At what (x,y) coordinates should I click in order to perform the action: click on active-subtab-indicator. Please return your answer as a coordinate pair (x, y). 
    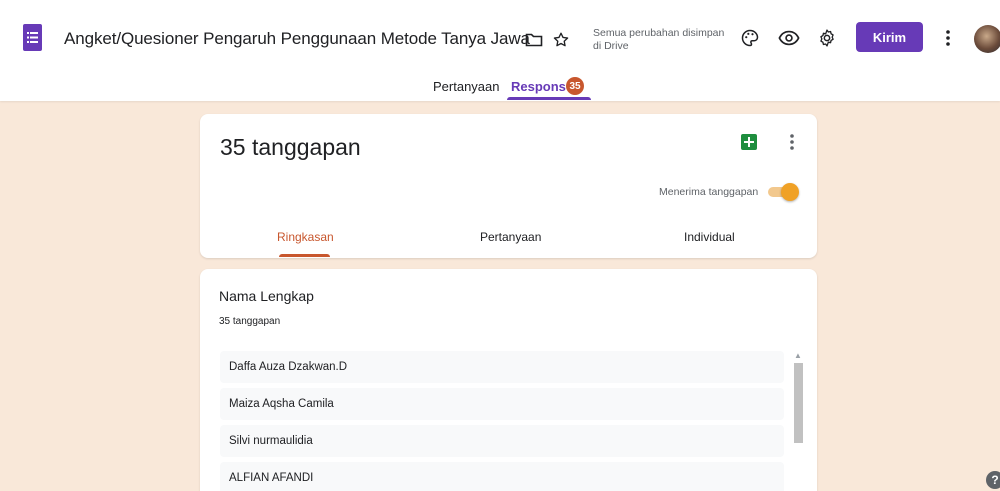
    Looking at the image, I should click on (304, 255).